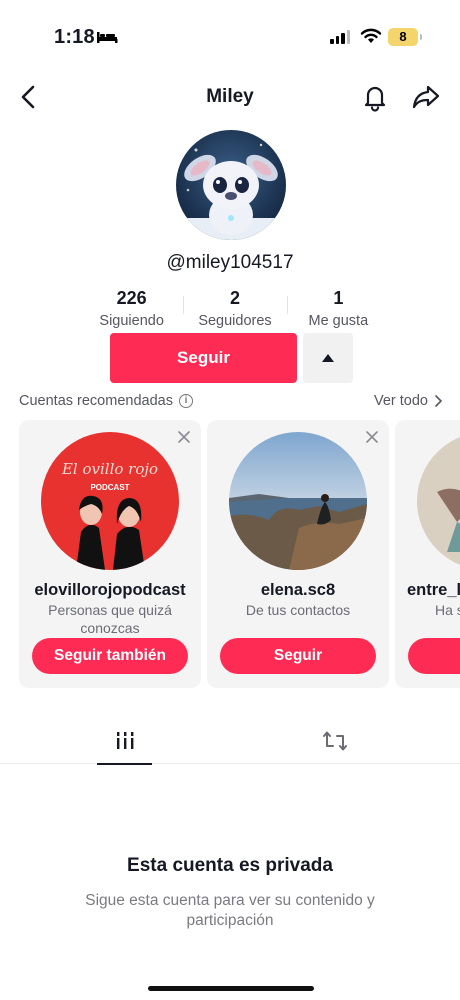 The height and width of the screenshot is (1000, 460). Describe the element at coordinates (298, 590) in the screenshot. I see `card-username: elena.sc8` at that location.